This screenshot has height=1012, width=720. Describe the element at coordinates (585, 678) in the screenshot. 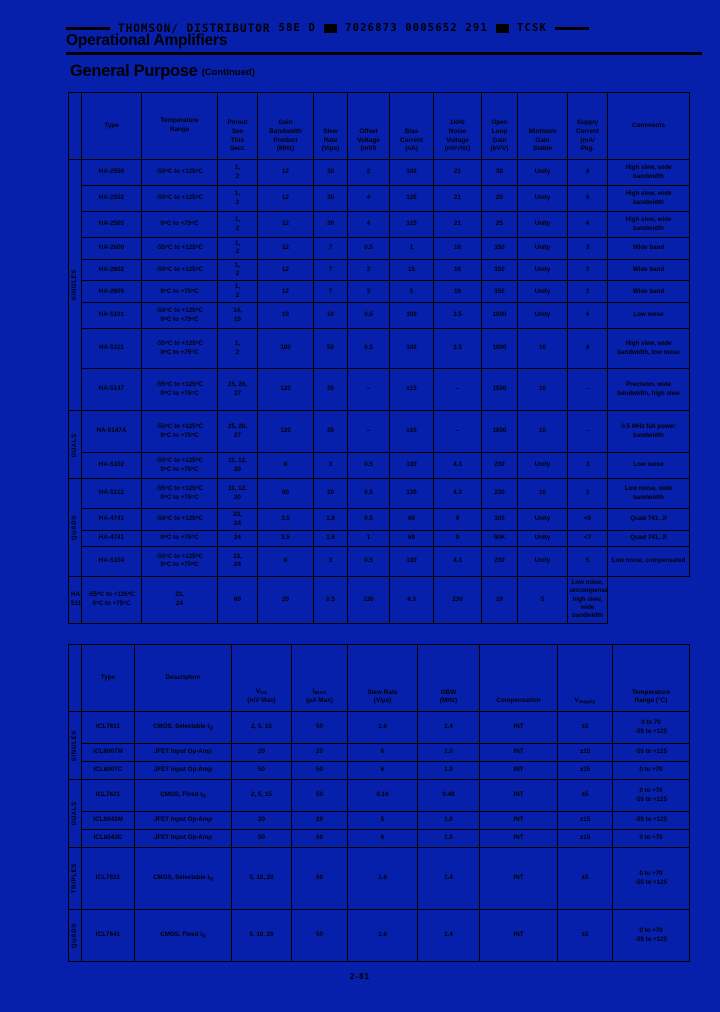

I see `col-header-vsupply: VSupply` at that location.